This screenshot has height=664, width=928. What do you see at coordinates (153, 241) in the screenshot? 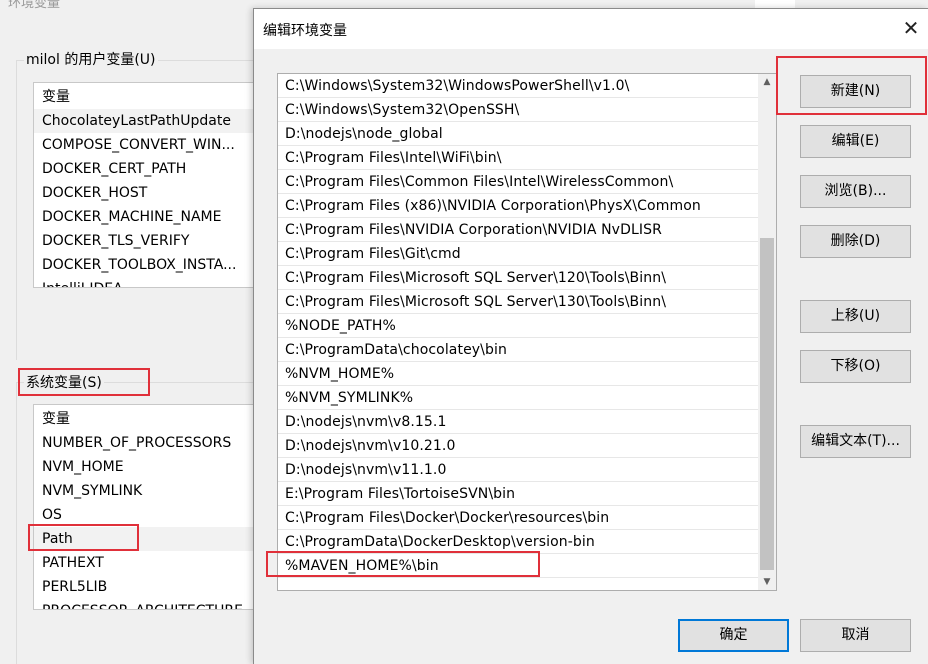
I see `list-item: DOCKER_TLS_VERIFY` at bounding box center [153, 241].